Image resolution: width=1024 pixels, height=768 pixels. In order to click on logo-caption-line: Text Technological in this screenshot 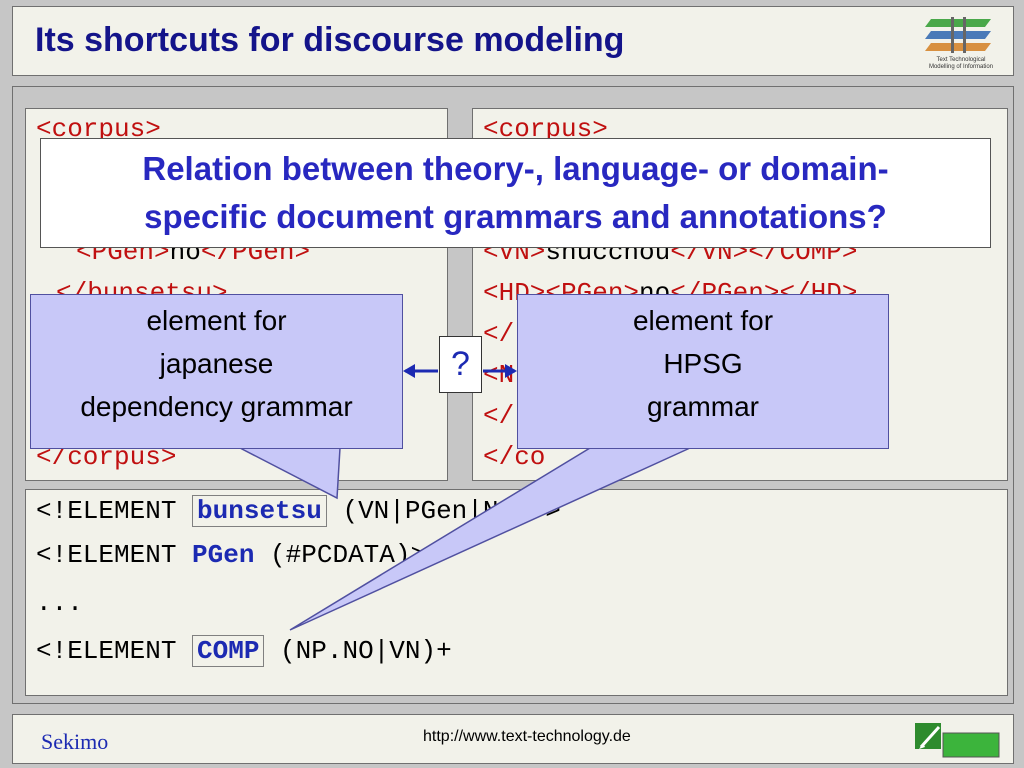, I will do `click(961, 60)`.